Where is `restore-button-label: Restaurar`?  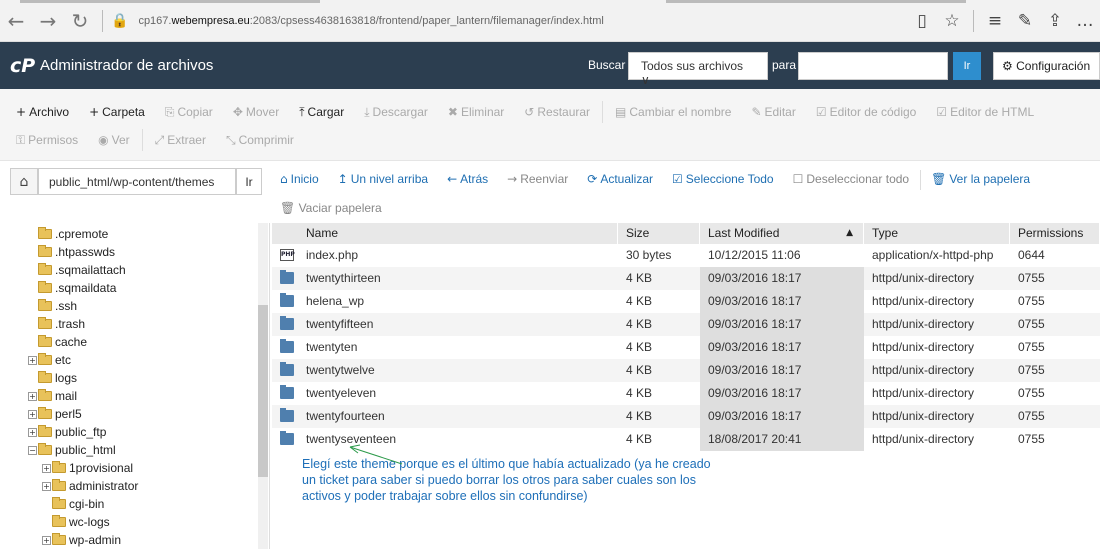 restore-button-label: Restaurar is located at coordinates (564, 112).